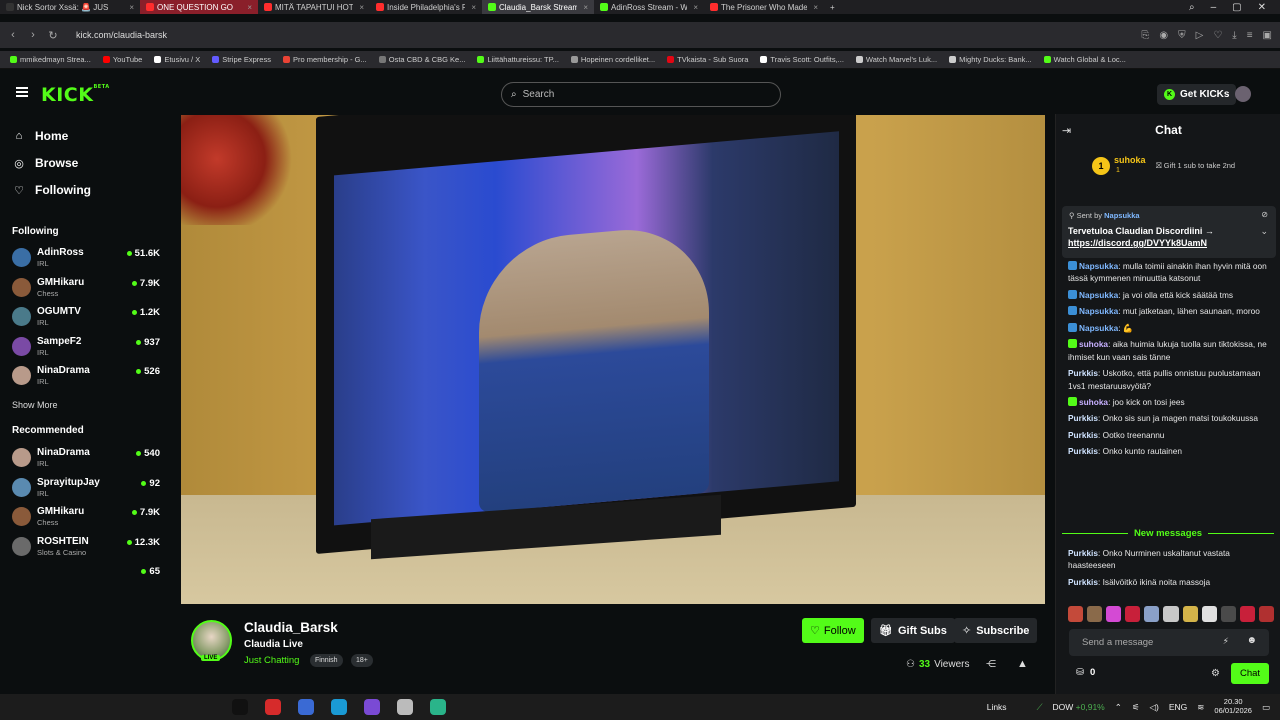 This screenshot has height=720, width=1280. Describe the element at coordinates (70, 7) in the screenshot. I see `browser-tab: Nick Sortor Xssä: 🚨 JUS ×` at that location.